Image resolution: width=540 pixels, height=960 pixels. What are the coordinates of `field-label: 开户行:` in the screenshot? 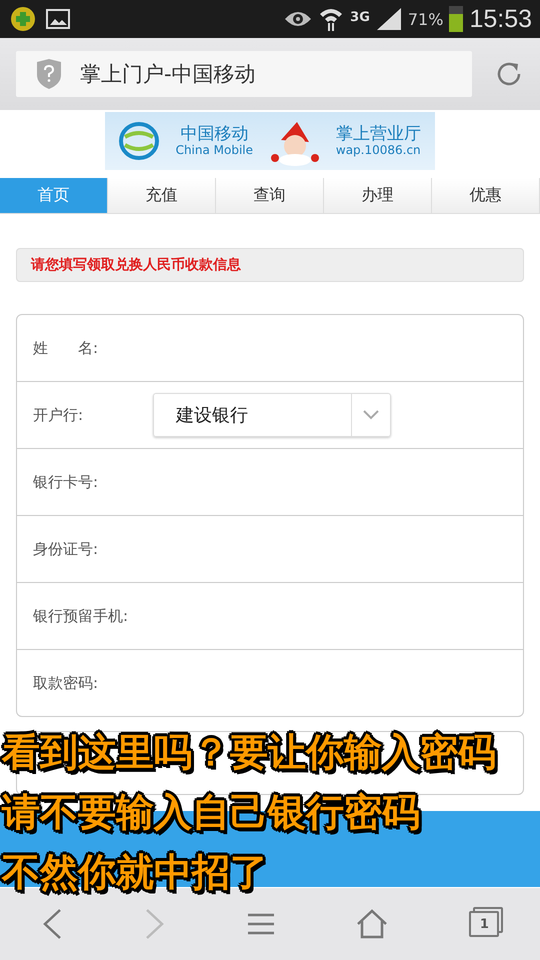 It's located at (58, 415).